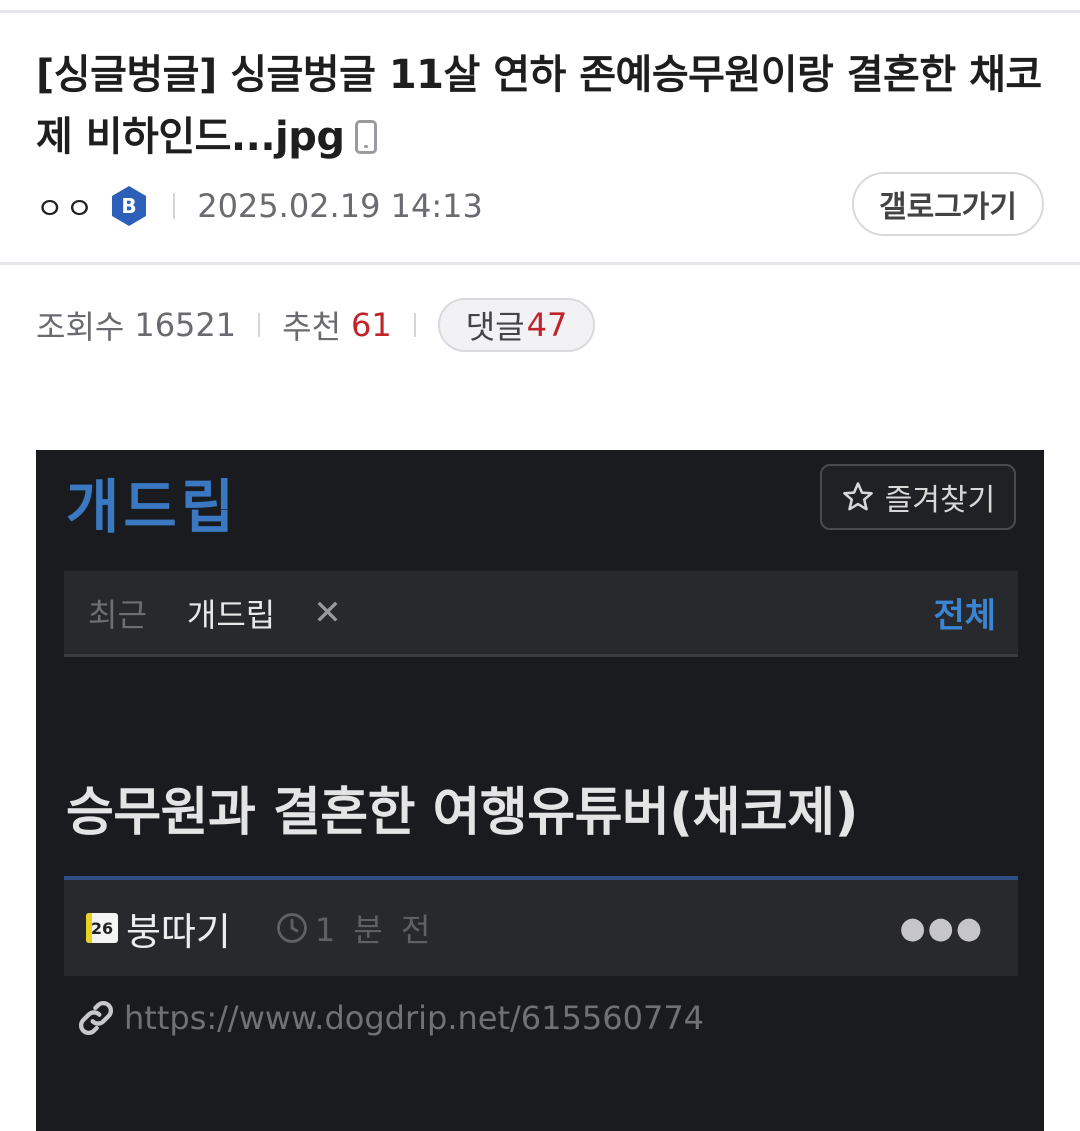  What do you see at coordinates (152, 507) in the screenshot?
I see `dogdrip-logo: 개드립` at bounding box center [152, 507].